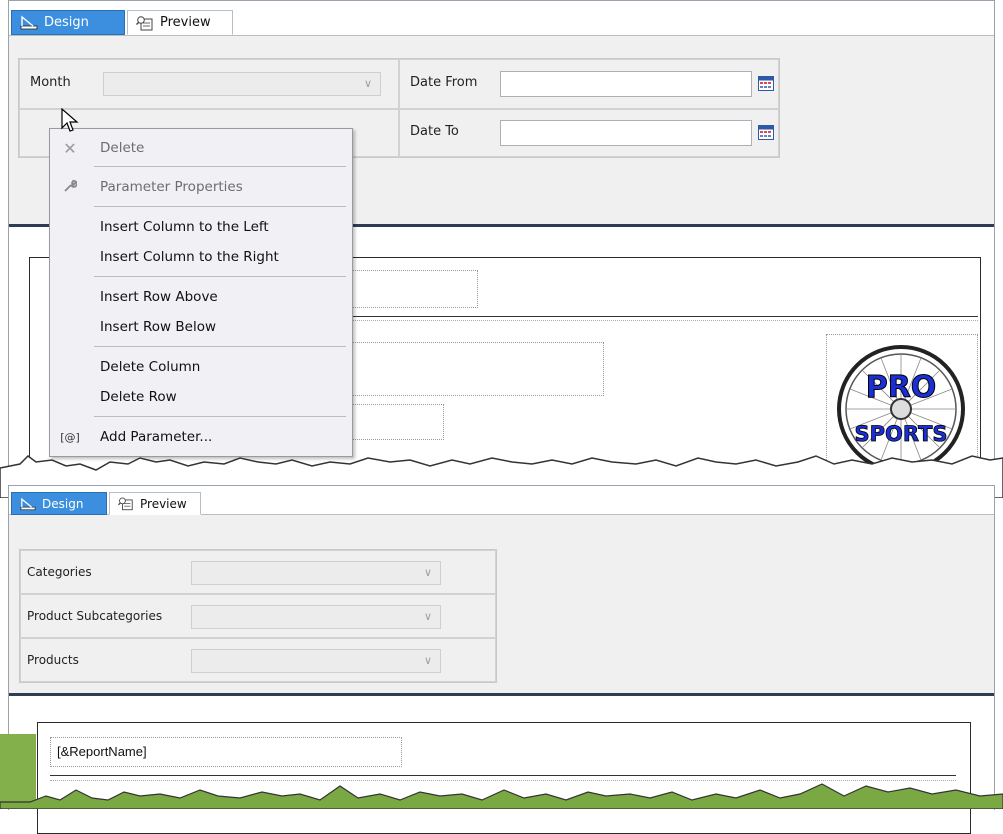 Image resolution: width=1003 pixels, height=834 pixels. What do you see at coordinates (171, 187) in the screenshot?
I see `menu-item-label: Parameter Properties` at bounding box center [171, 187].